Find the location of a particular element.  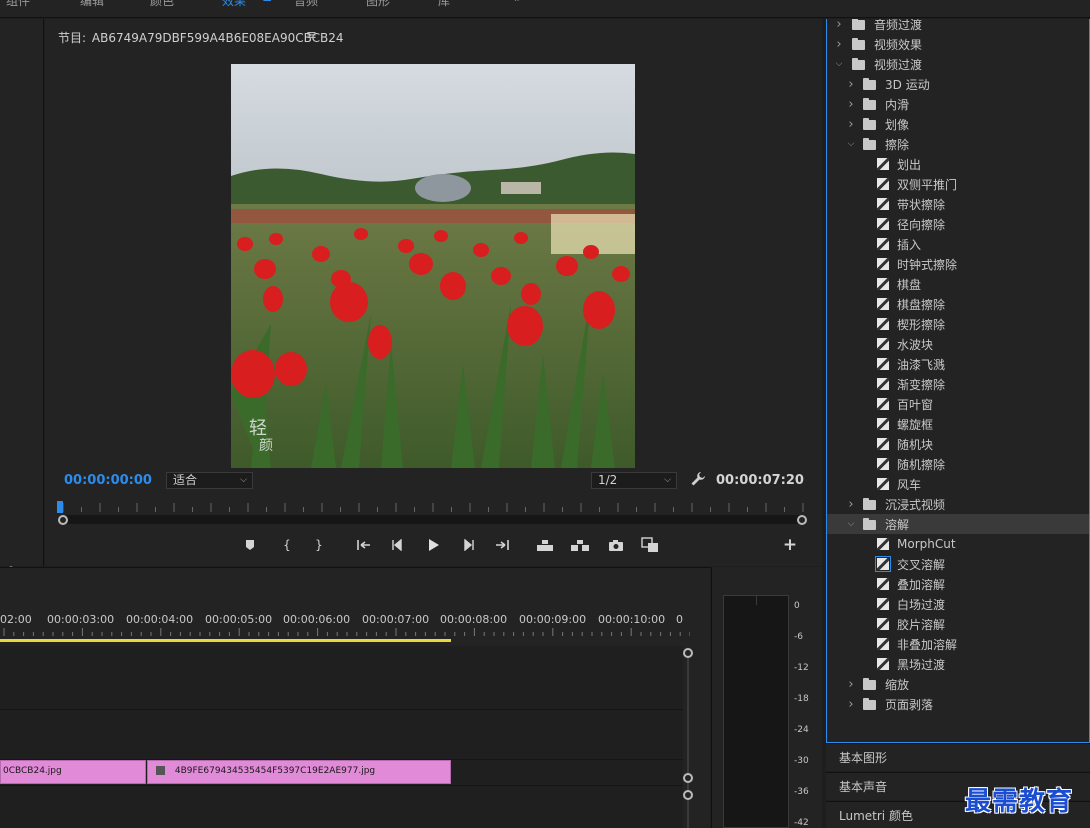

playhead-marker is located at coordinates (60, 507).